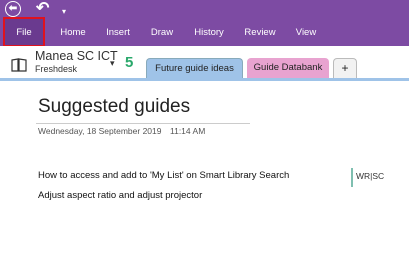  I want to click on page-date: Wednesday, 18 September 2019, so click(100, 131).